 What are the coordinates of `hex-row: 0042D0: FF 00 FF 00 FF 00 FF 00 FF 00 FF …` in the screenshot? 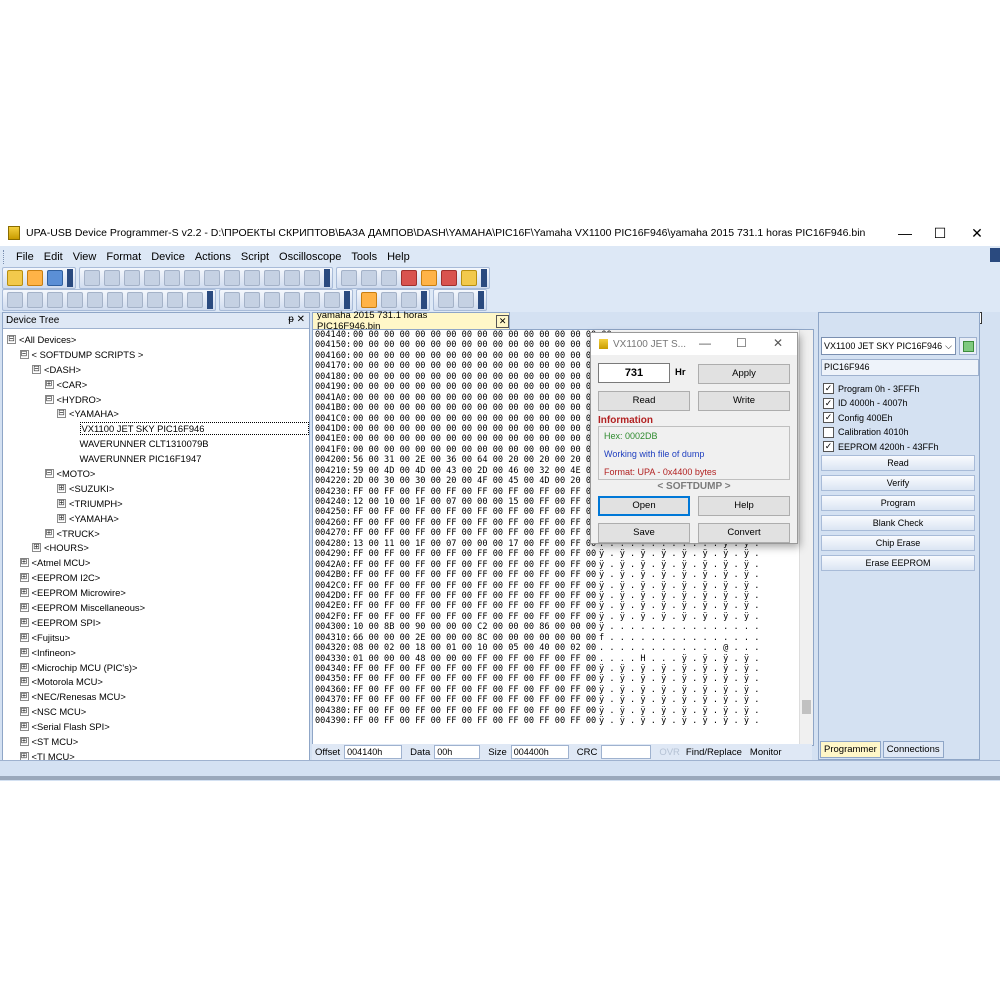 It's located at (563, 596).